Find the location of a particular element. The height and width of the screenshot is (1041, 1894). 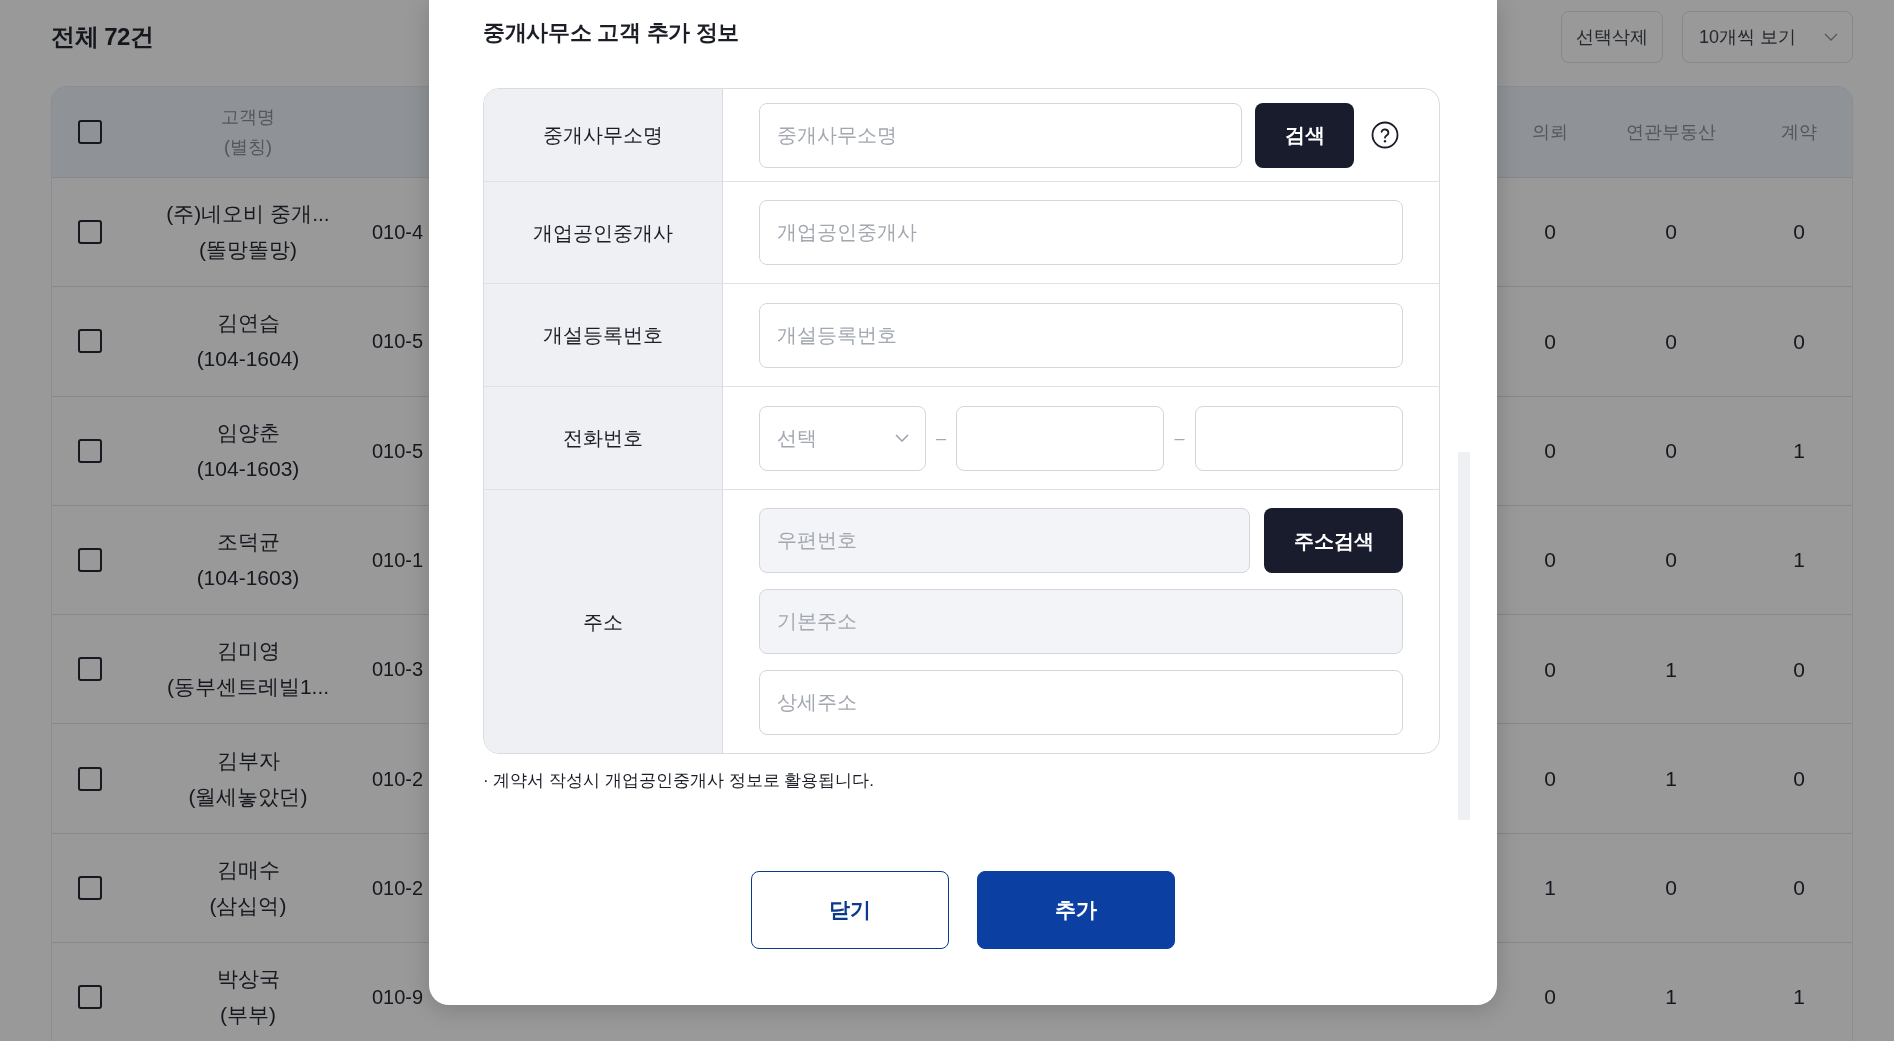

field-label: 주소 is located at coordinates (603, 622).